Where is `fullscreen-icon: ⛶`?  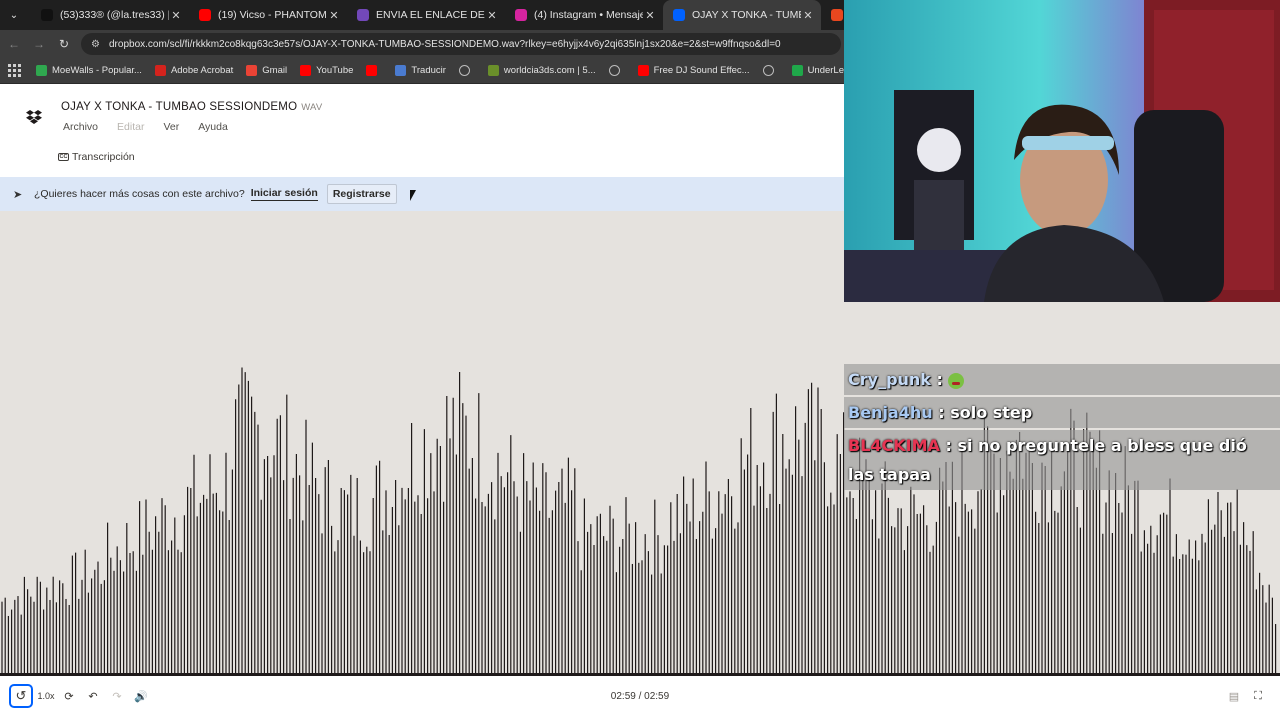
fullscreen-icon: ⛶ is located at coordinates (1258, 696).